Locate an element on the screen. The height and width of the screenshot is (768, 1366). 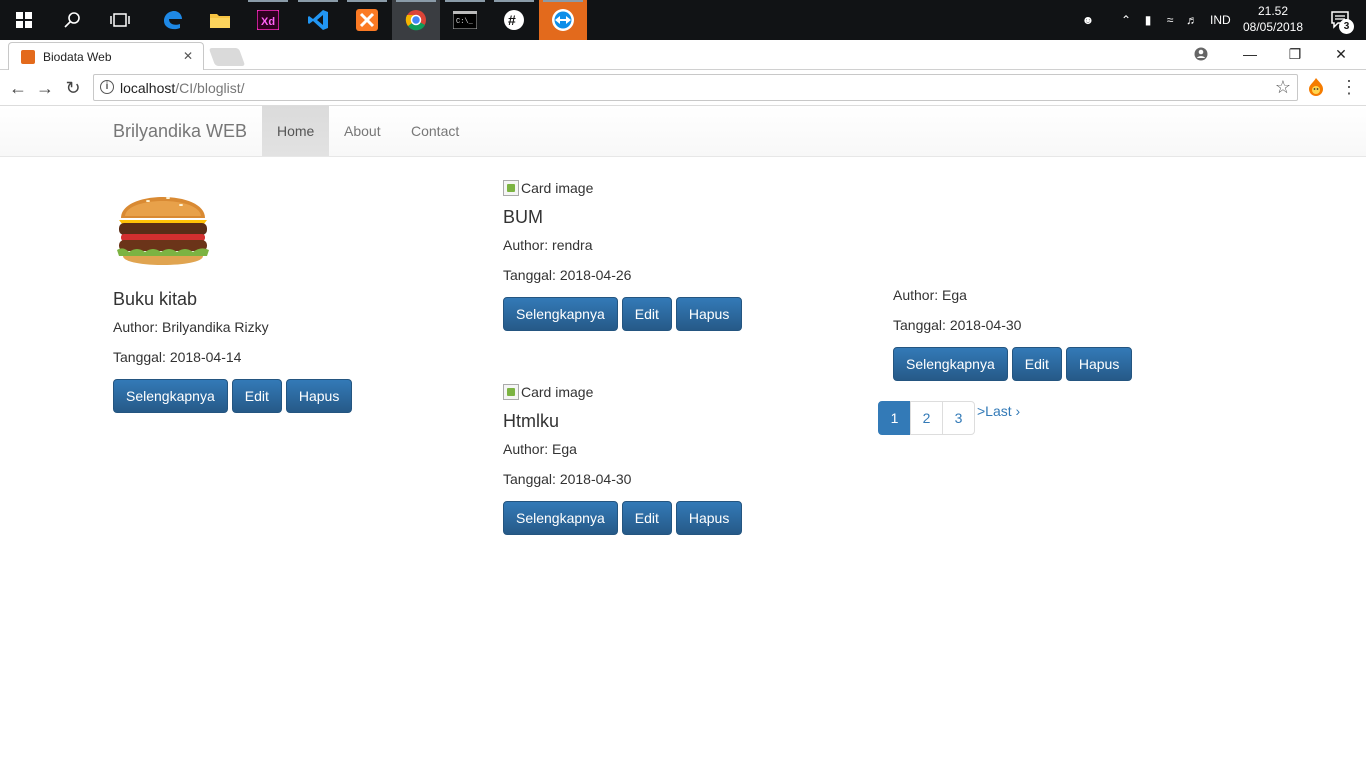
post-date: Tanggal: 2018-04-26 is located at coordinates (567, 275).